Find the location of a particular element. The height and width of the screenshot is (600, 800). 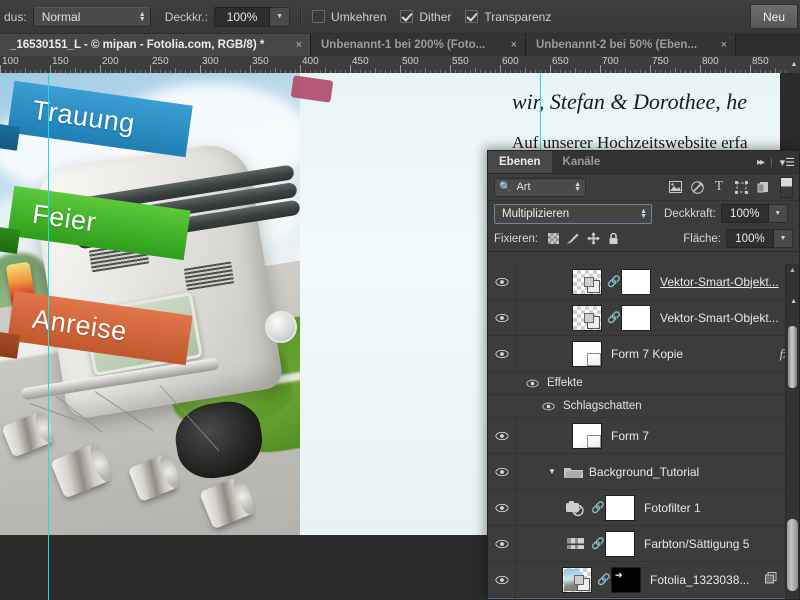

blend-mode-select: Normal ▲ ▼ is located at coordinates (91, 16).